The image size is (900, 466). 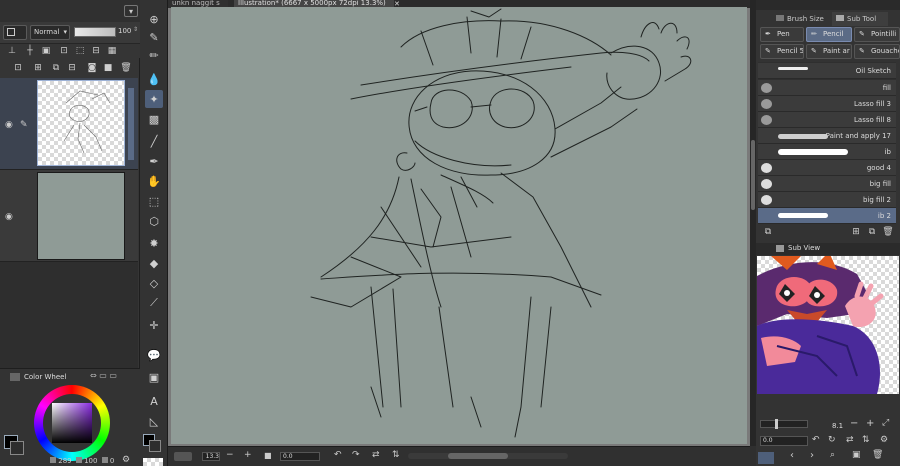 I want to click on nav-zoom-slider, so click(x=784, y=424).